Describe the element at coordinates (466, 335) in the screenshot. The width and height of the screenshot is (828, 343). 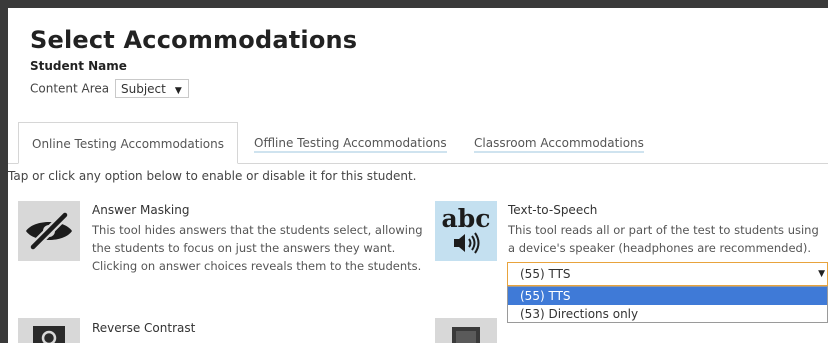
I see `monitor-icon` at that location.